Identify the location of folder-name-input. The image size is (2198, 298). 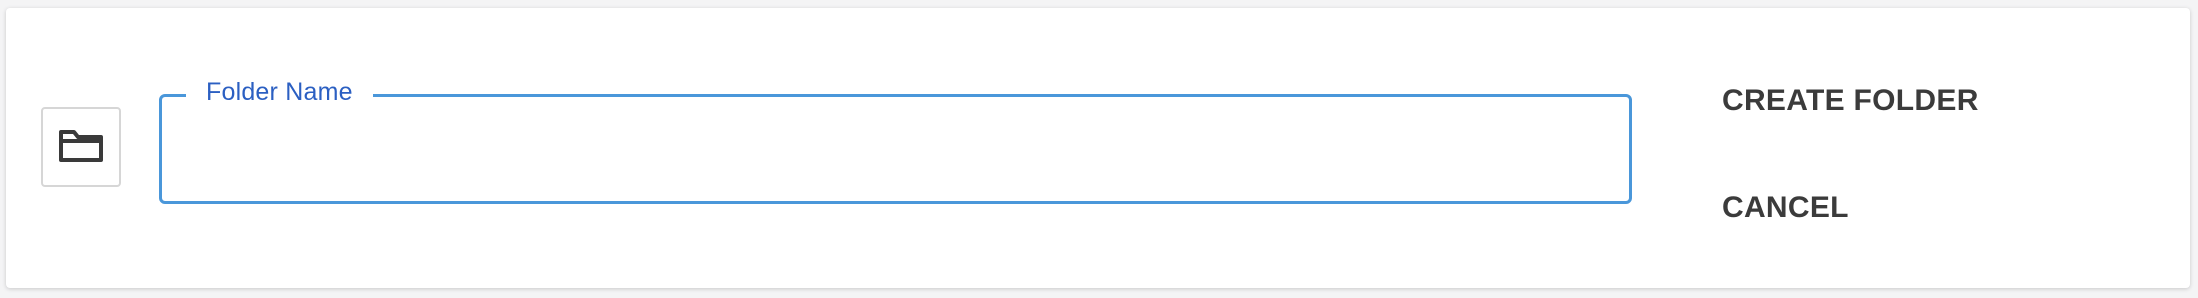
(895, 153).